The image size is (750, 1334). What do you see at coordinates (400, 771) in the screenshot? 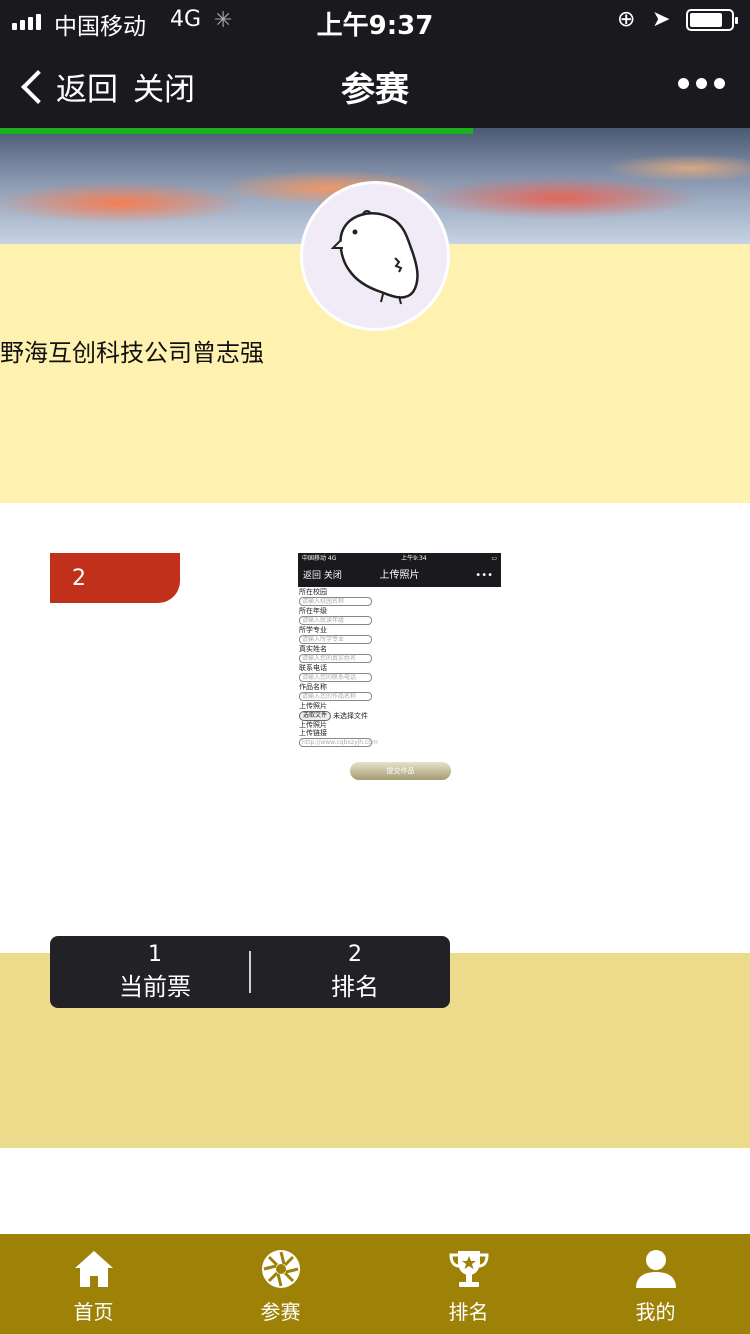
I see `mini-submit-button: 提交作品` at bounding box center [400, 771].